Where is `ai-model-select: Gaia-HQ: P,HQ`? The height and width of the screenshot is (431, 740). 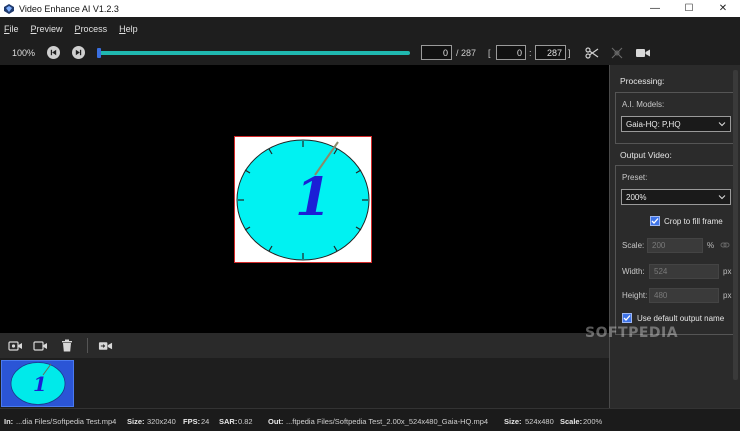
ai-model-select: Gaia-HQ: P,HQ is located at coordinates (676, 124).